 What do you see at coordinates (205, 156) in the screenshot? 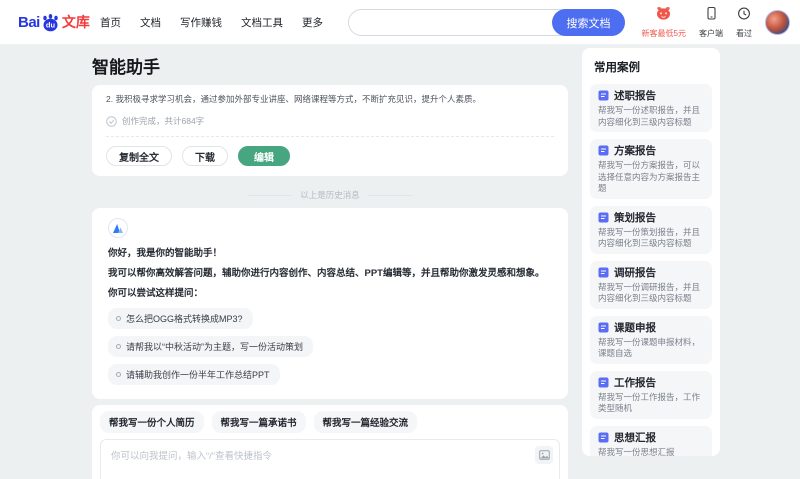
I see `download-button: 下载` at bounding box center [205, 156].